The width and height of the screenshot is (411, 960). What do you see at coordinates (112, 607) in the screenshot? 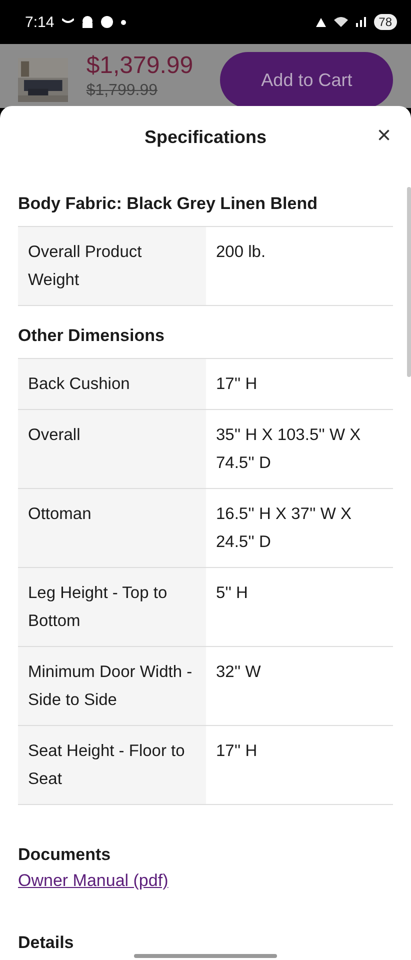
I see `spec-label: Leg Height - Top to Bottom` at bounding box center [112, 607].